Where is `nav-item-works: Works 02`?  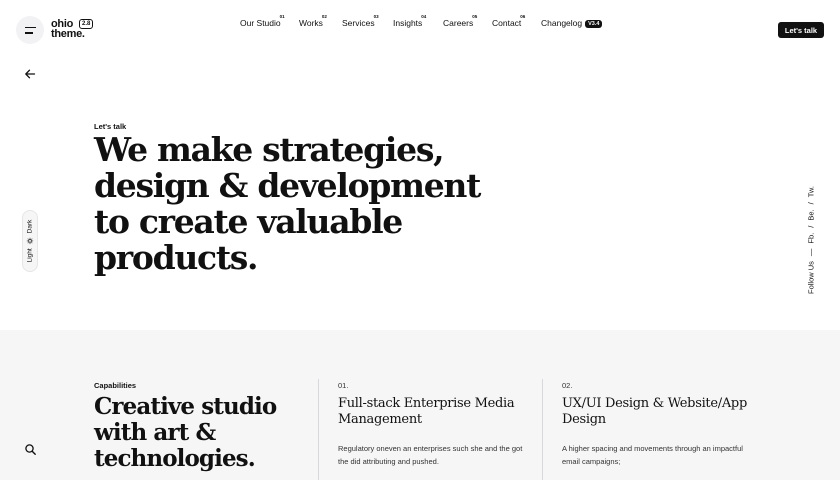
nav-item-works: Works 02 is located at coordinates (313, 21).